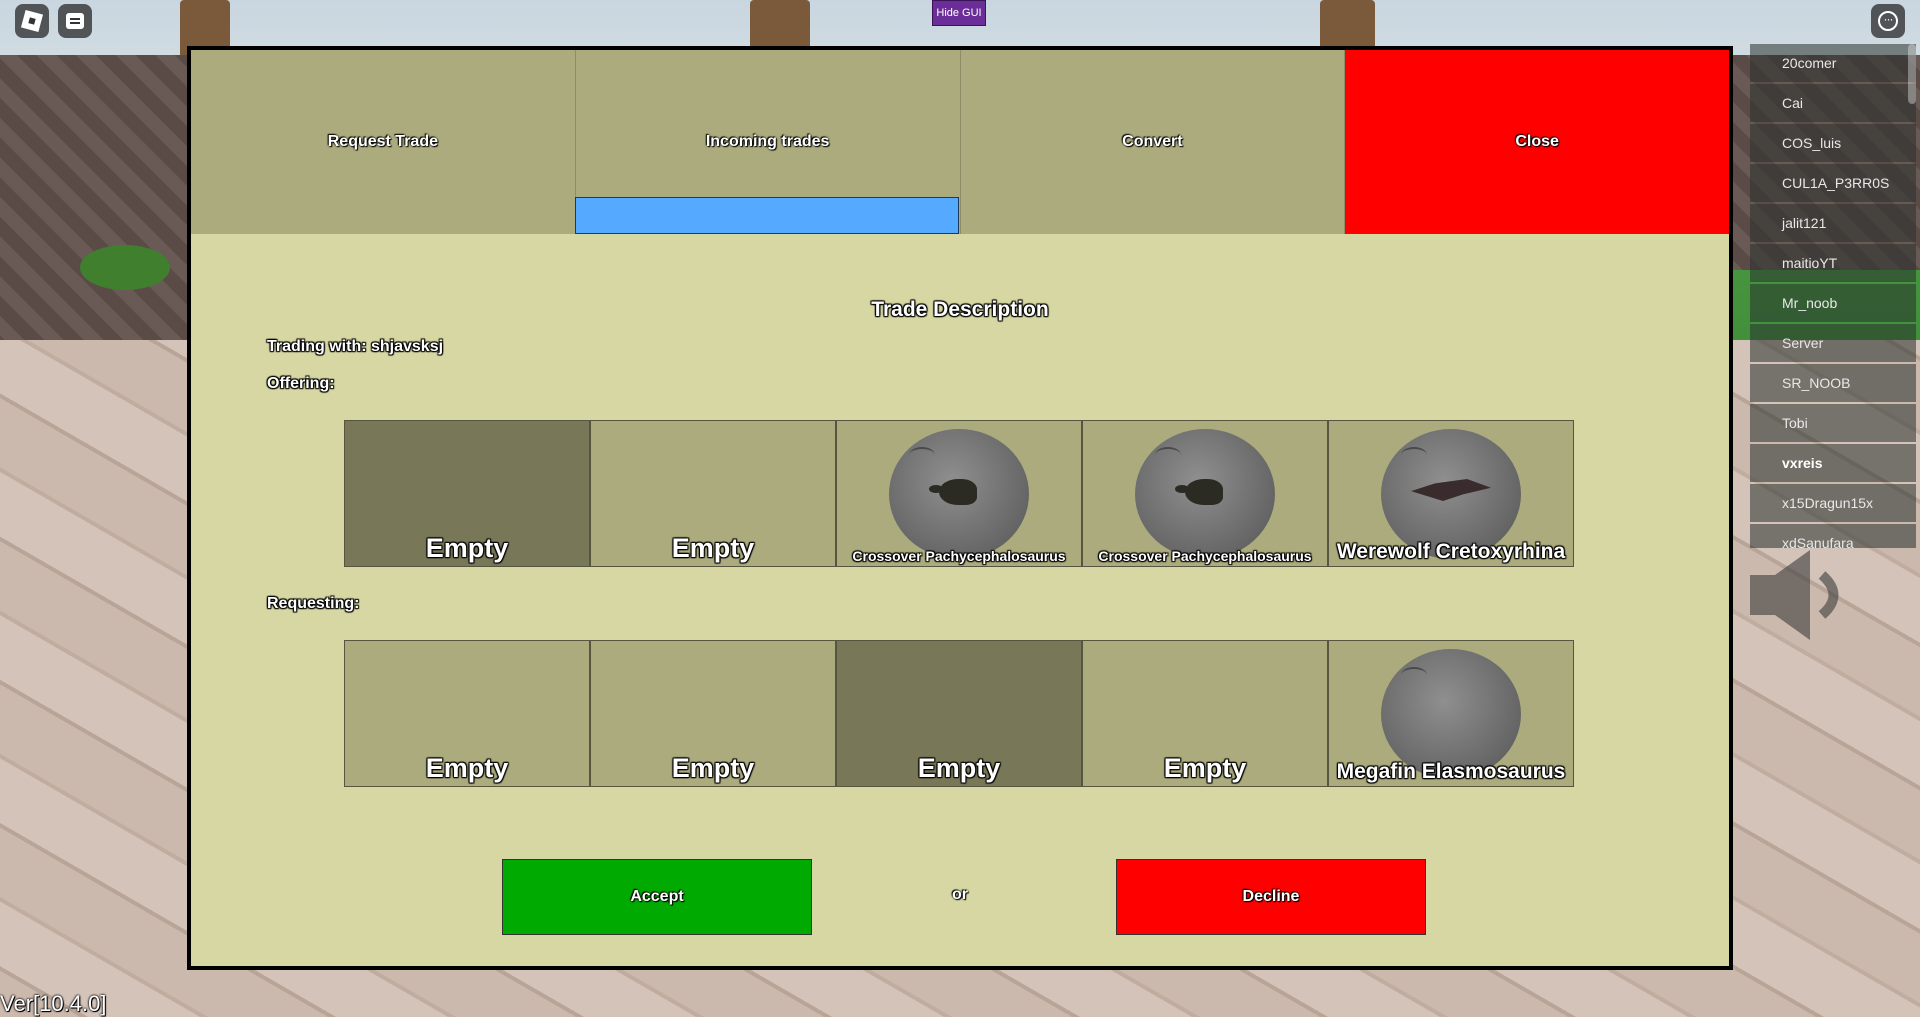 The image size is (1920, 1017). Describe the element at coordinates (1833, 223) in the screenshot. I see `player-list-item: jalit121` at that location.